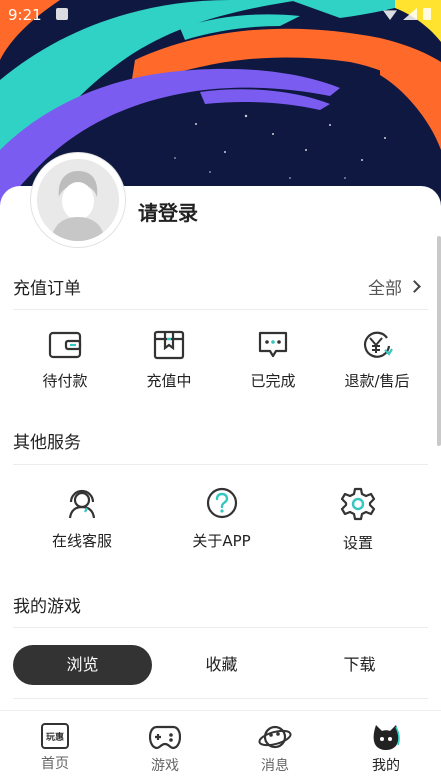  I want to click on question-icon, so click(221, 503).